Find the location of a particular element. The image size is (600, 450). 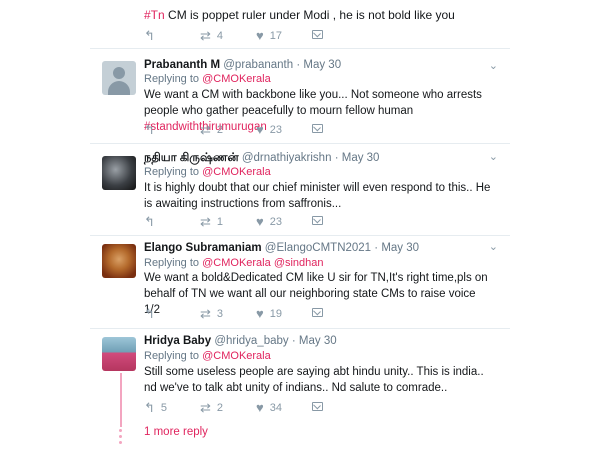

tweet-actions: ↰ ⇄ 3 ♥ 19 is located at coordinates (249, 314).